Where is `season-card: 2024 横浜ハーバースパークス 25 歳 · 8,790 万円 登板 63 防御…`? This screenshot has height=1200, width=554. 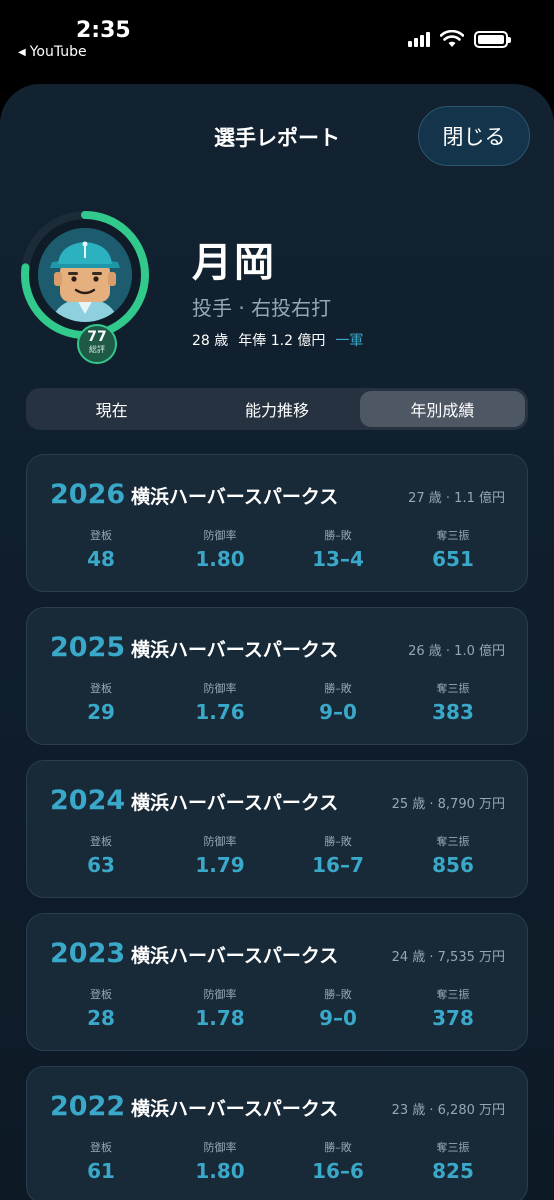 season-card: 2024 横浜ハーバースパークス 25 歳 · 8,790 万円 登板 63 防御… is located at coordinates (277, 829).